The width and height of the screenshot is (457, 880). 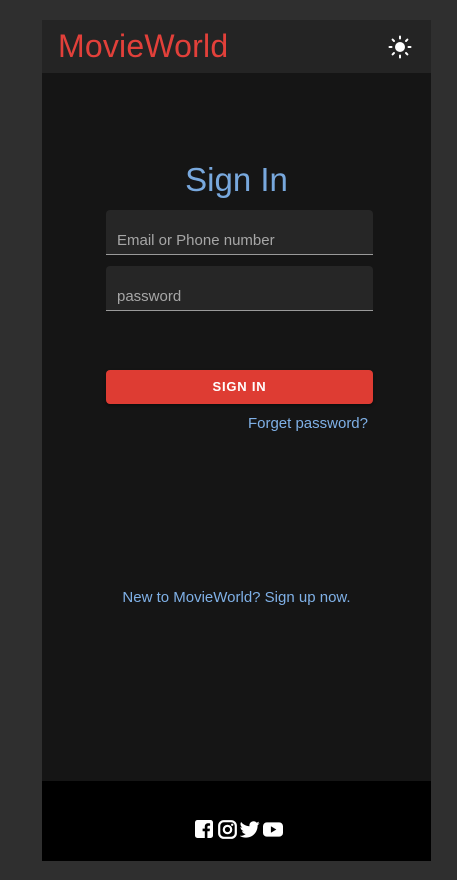 I want to click on sign-in-button: SIGN IN, so click(x=239, y=387).